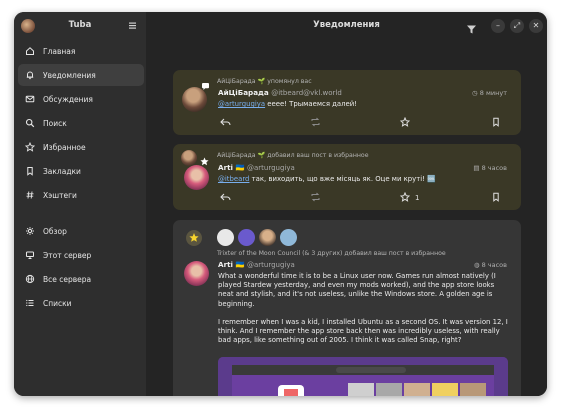 This screenshot has height=411, width=561. Describe the element at coordinates (30, 231) in the screenshot. I see `explore-icon` at that location.